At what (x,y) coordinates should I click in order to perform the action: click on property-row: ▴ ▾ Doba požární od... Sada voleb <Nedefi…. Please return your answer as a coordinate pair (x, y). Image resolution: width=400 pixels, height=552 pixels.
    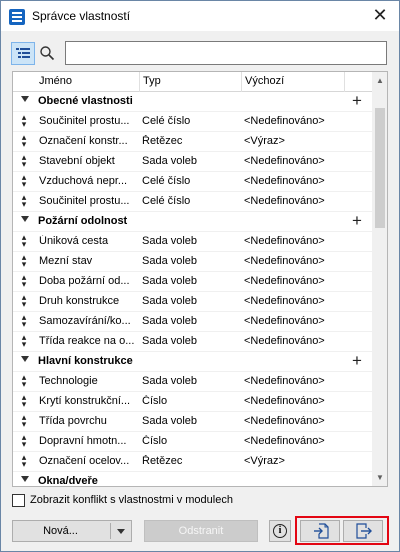
    Looking at the image, I should click on (193, 282).